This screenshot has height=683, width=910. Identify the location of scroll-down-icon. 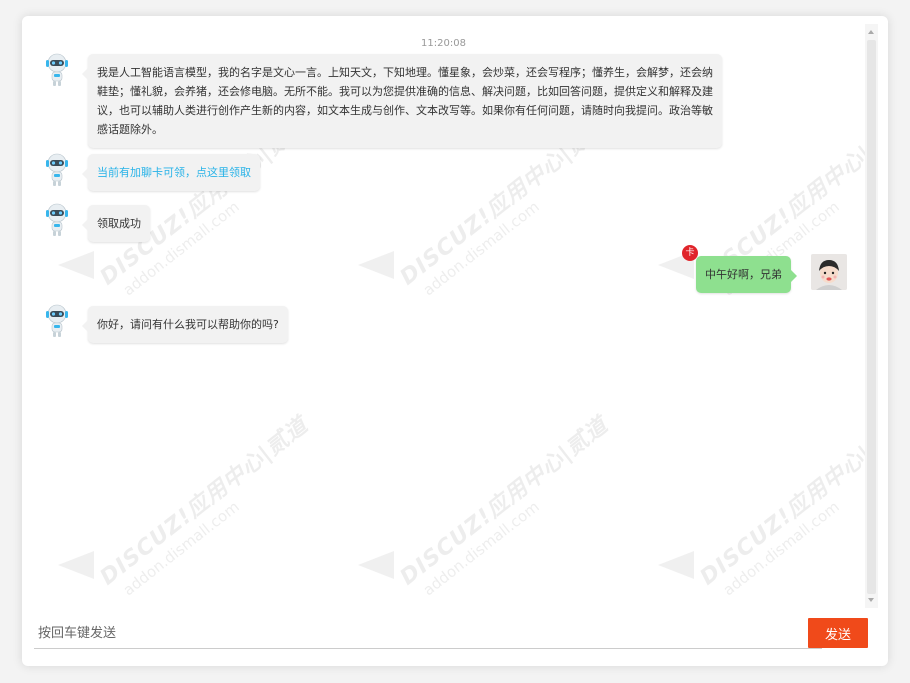
(871, 600).